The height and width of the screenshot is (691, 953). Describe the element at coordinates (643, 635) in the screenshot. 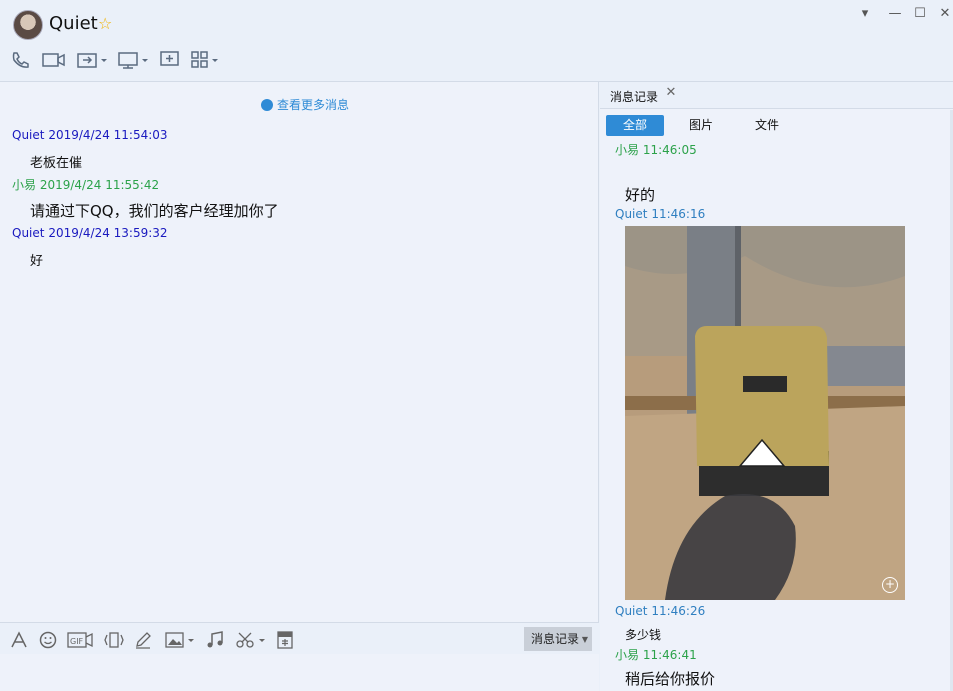

I see `history-message-text: 多少钱` at that location.